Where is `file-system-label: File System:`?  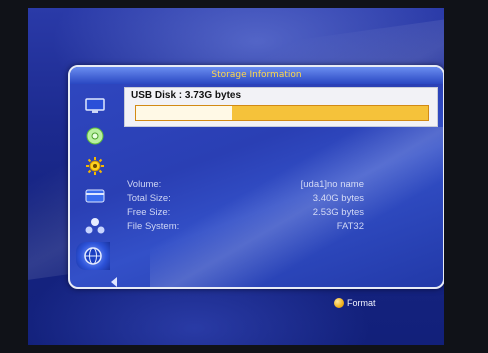 file-system-label: File System: is located at coordinates (153, 226).